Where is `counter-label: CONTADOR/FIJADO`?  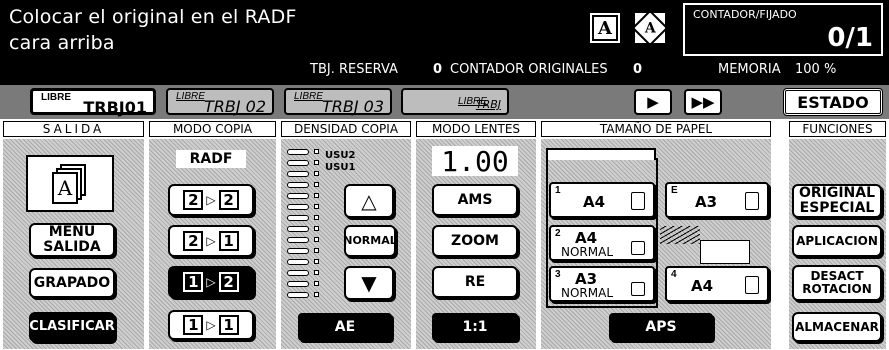
counter-label: CONTADOR/FIJADO is located at coordinates (745, 14).